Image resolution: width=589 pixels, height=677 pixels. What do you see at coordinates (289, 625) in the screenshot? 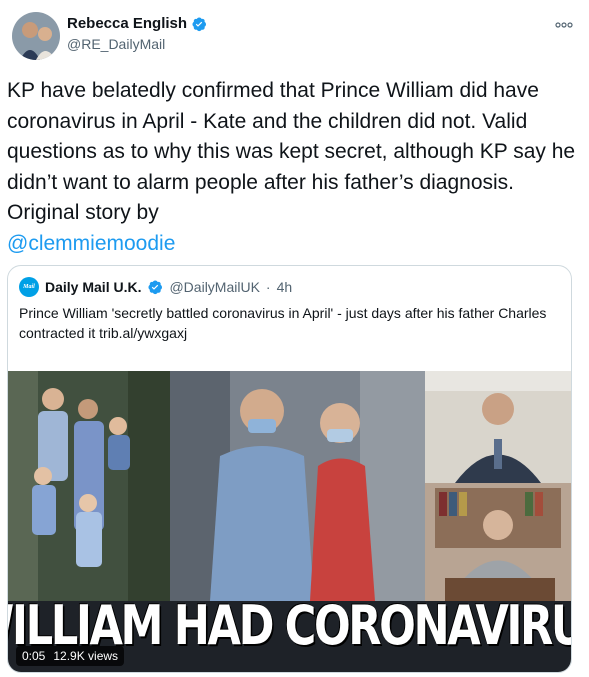
I see `video-headline: WILLIAM HAD CORONAVIRUS` at bounding box center [289, 625].